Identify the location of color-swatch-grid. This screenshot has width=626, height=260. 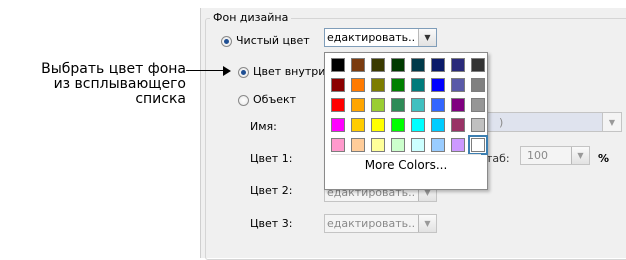
(409, 106).